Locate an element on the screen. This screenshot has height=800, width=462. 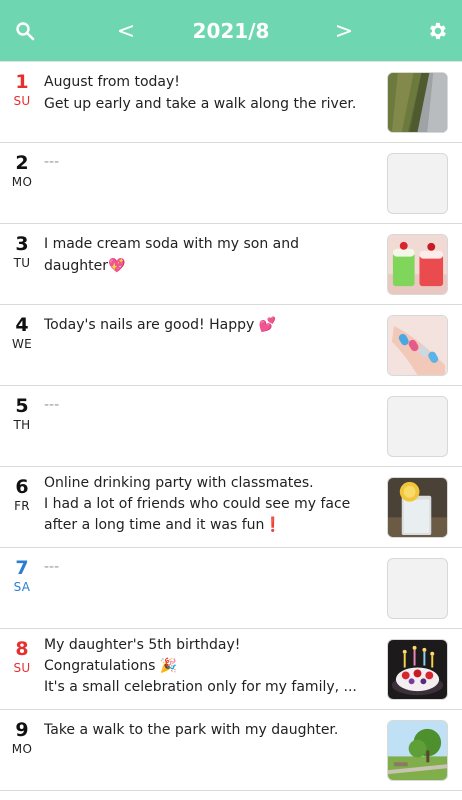
entry-line: Today's nails are good! Happy 💕 is located at coordinates (160, 325).